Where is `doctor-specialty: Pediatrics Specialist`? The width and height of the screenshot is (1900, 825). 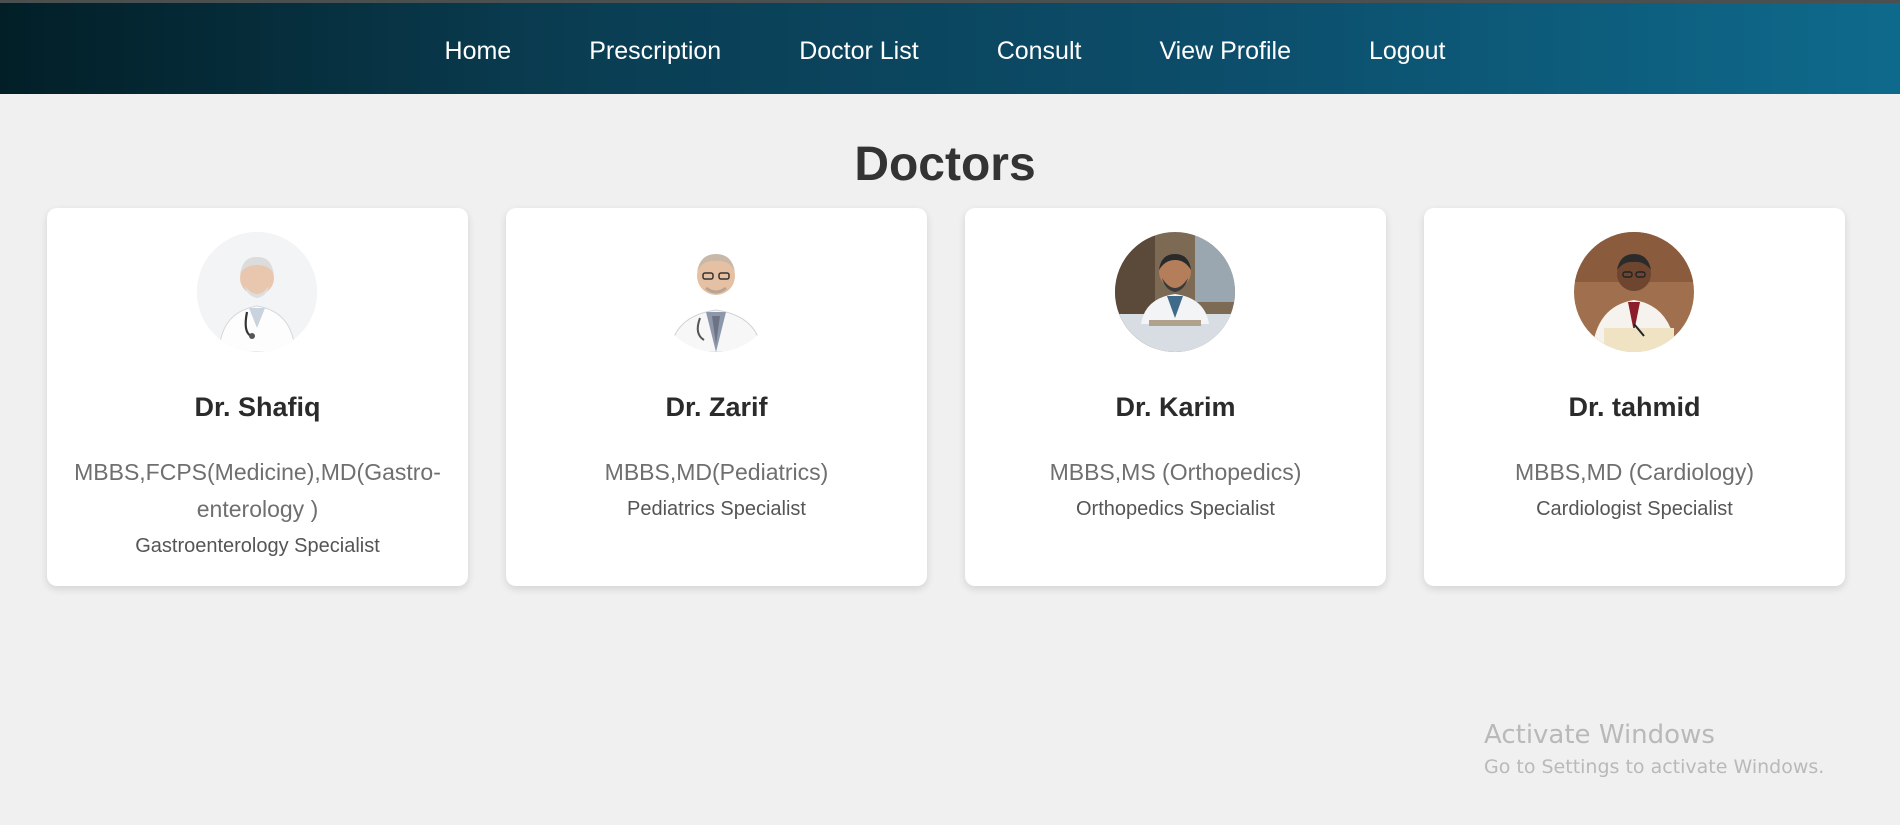
doctor-specialty: Pediatrics Specialist is located at coordinates (716, 509).